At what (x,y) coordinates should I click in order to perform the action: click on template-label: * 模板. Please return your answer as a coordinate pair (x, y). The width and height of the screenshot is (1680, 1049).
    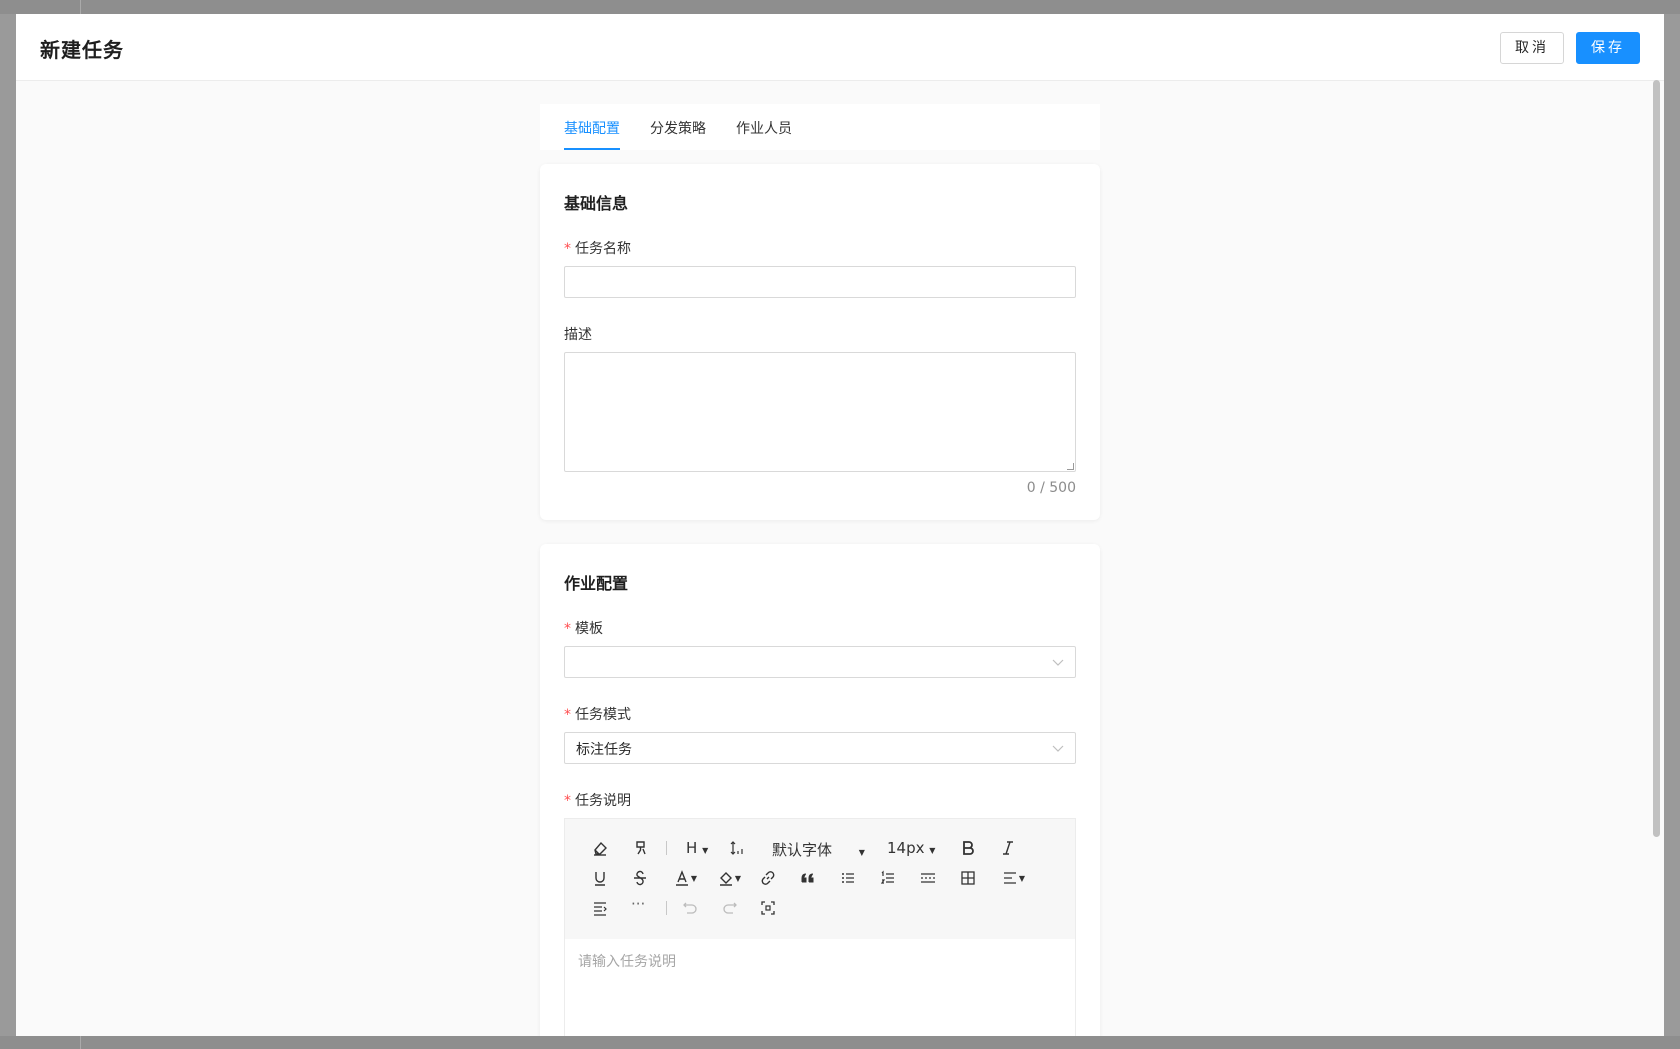
    Looking at the image, I should click on (583, 628).